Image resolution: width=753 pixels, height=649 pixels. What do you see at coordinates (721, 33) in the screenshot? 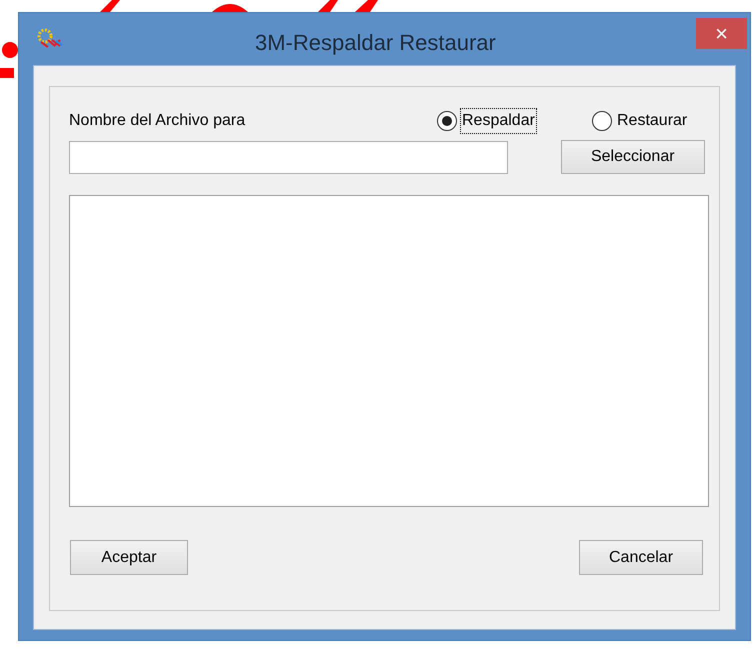
I see `close-button: ×` at bounding box center [721, 33].